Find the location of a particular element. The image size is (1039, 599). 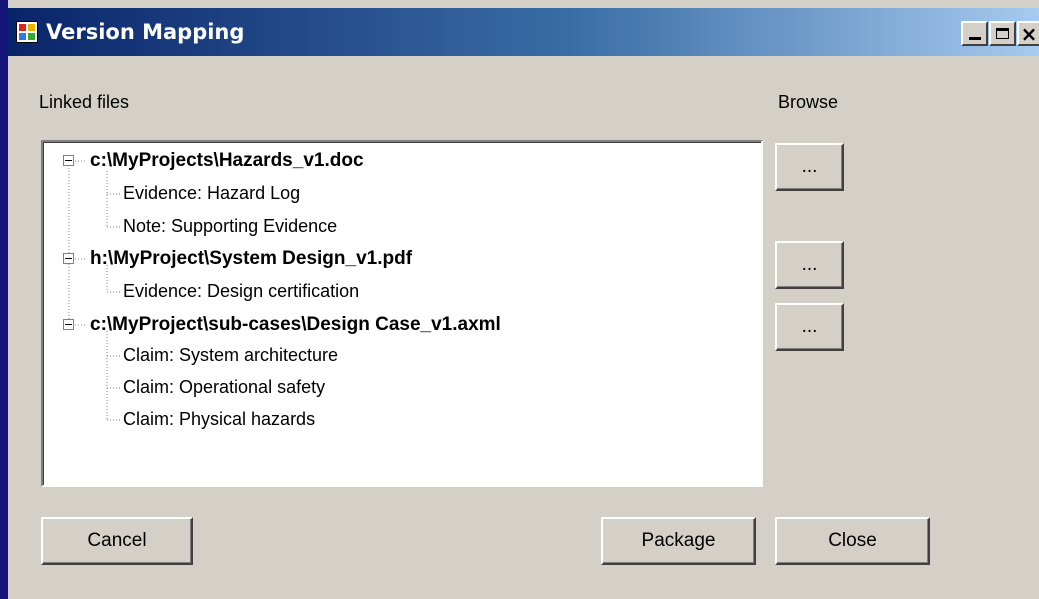

tree-node-child: Note: Supporting Evidence is located at coordinates (230, 226).